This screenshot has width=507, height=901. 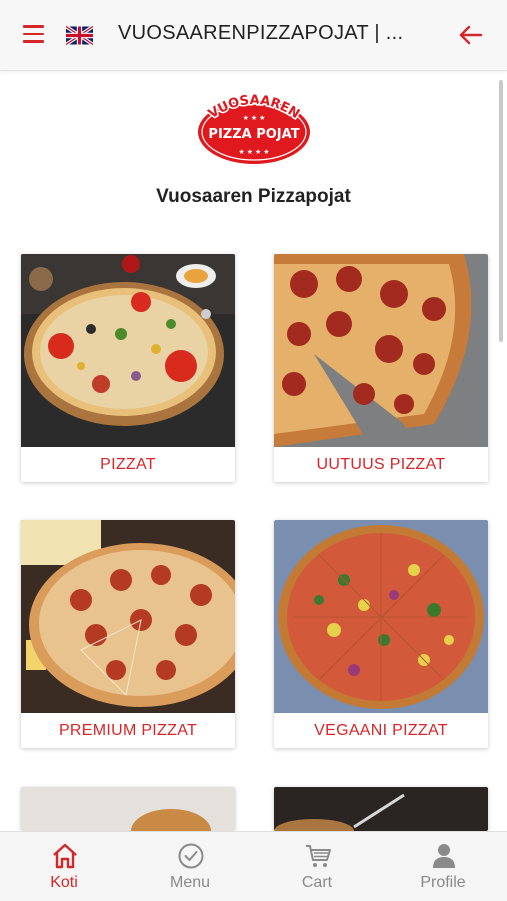 I want to click on hamburger-menu-icon, so click(x=33, y=34).